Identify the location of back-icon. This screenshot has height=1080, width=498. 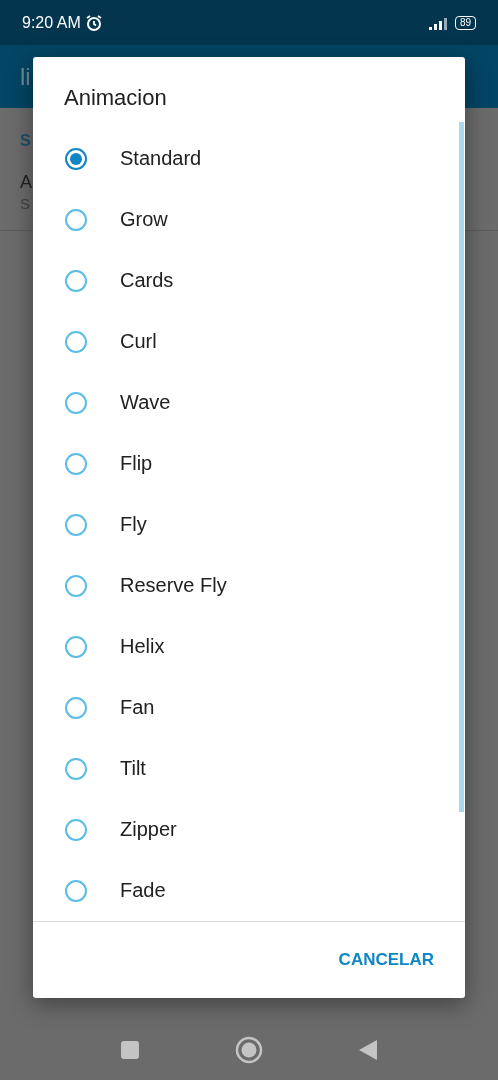
(368, 1050).